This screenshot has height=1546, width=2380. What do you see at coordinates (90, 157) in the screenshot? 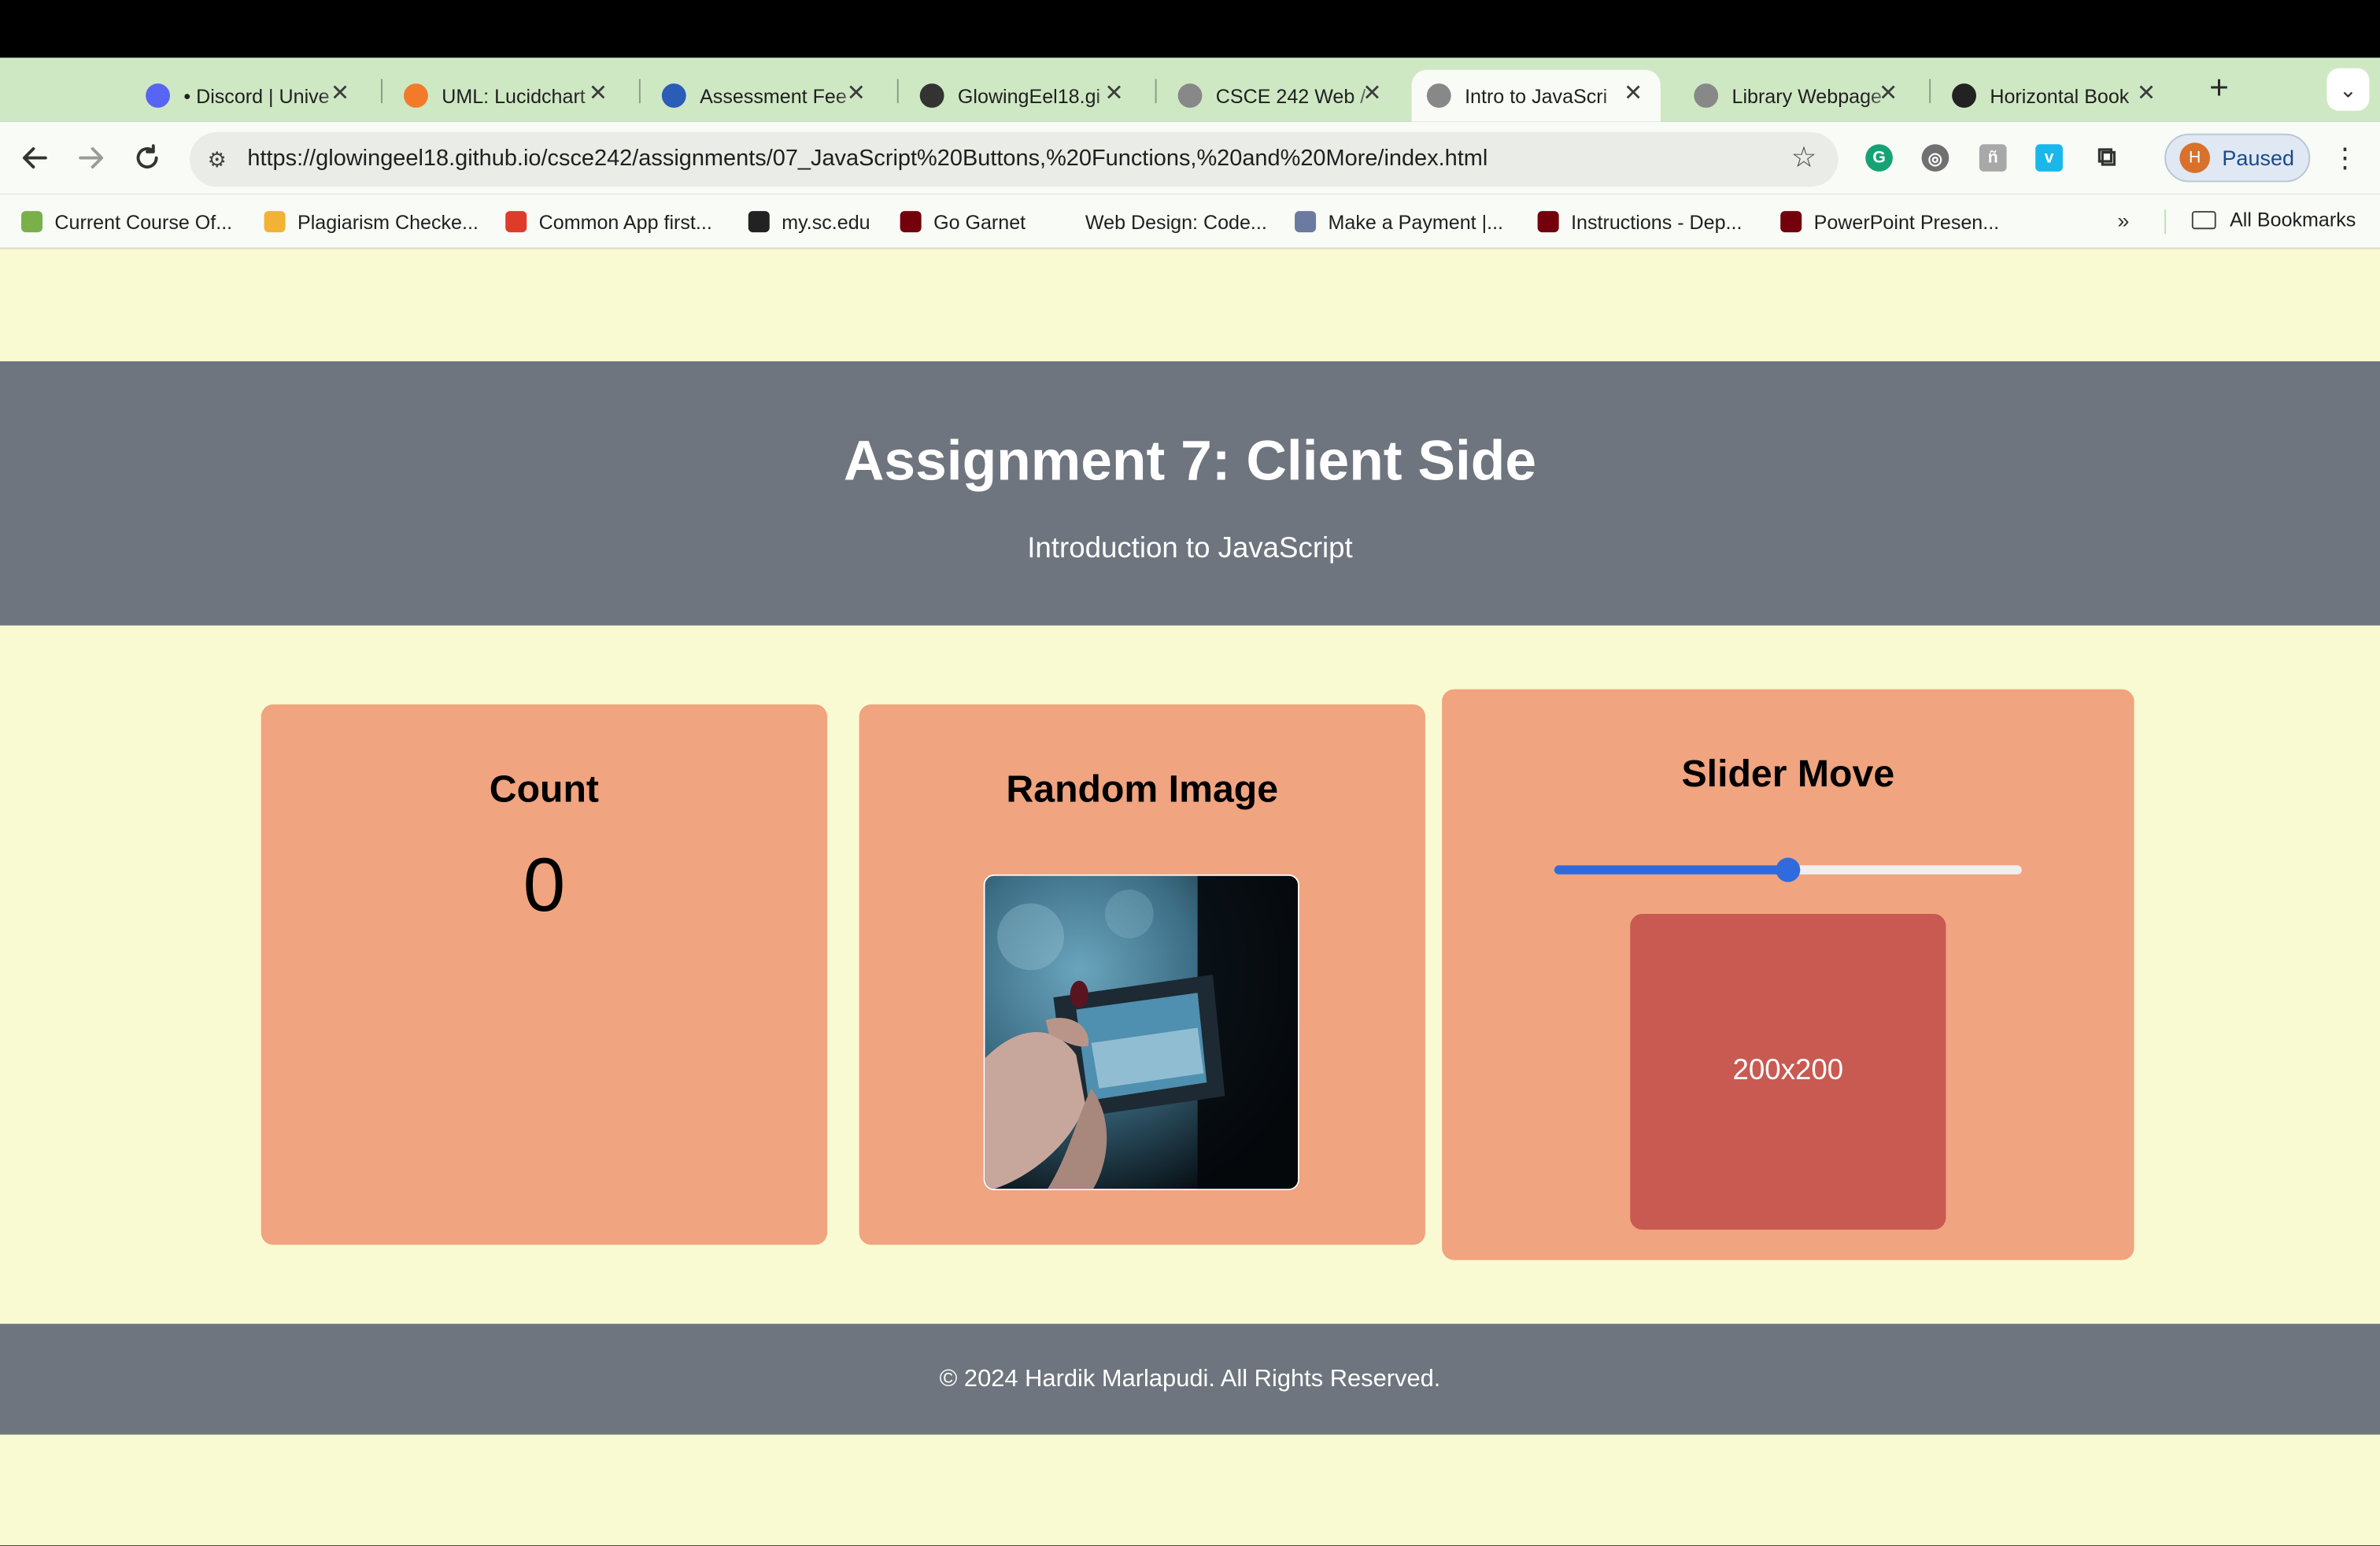
I see `forward-button` at bounding box center [90, 157].